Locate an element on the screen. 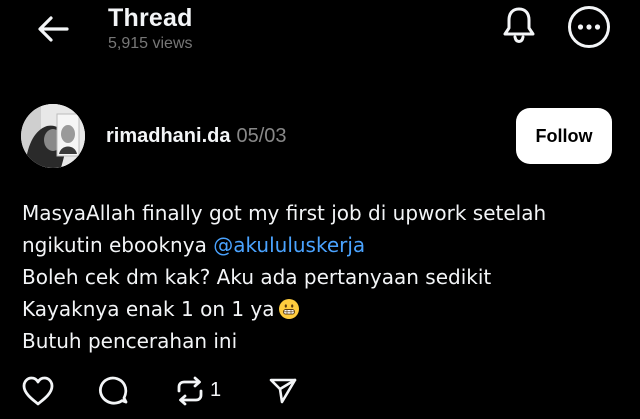 The height and width of the screenshot is (419, 640). post-line-4-text: Kayaknya enak 1 on 1 ya is located at coordinates (148, 309).